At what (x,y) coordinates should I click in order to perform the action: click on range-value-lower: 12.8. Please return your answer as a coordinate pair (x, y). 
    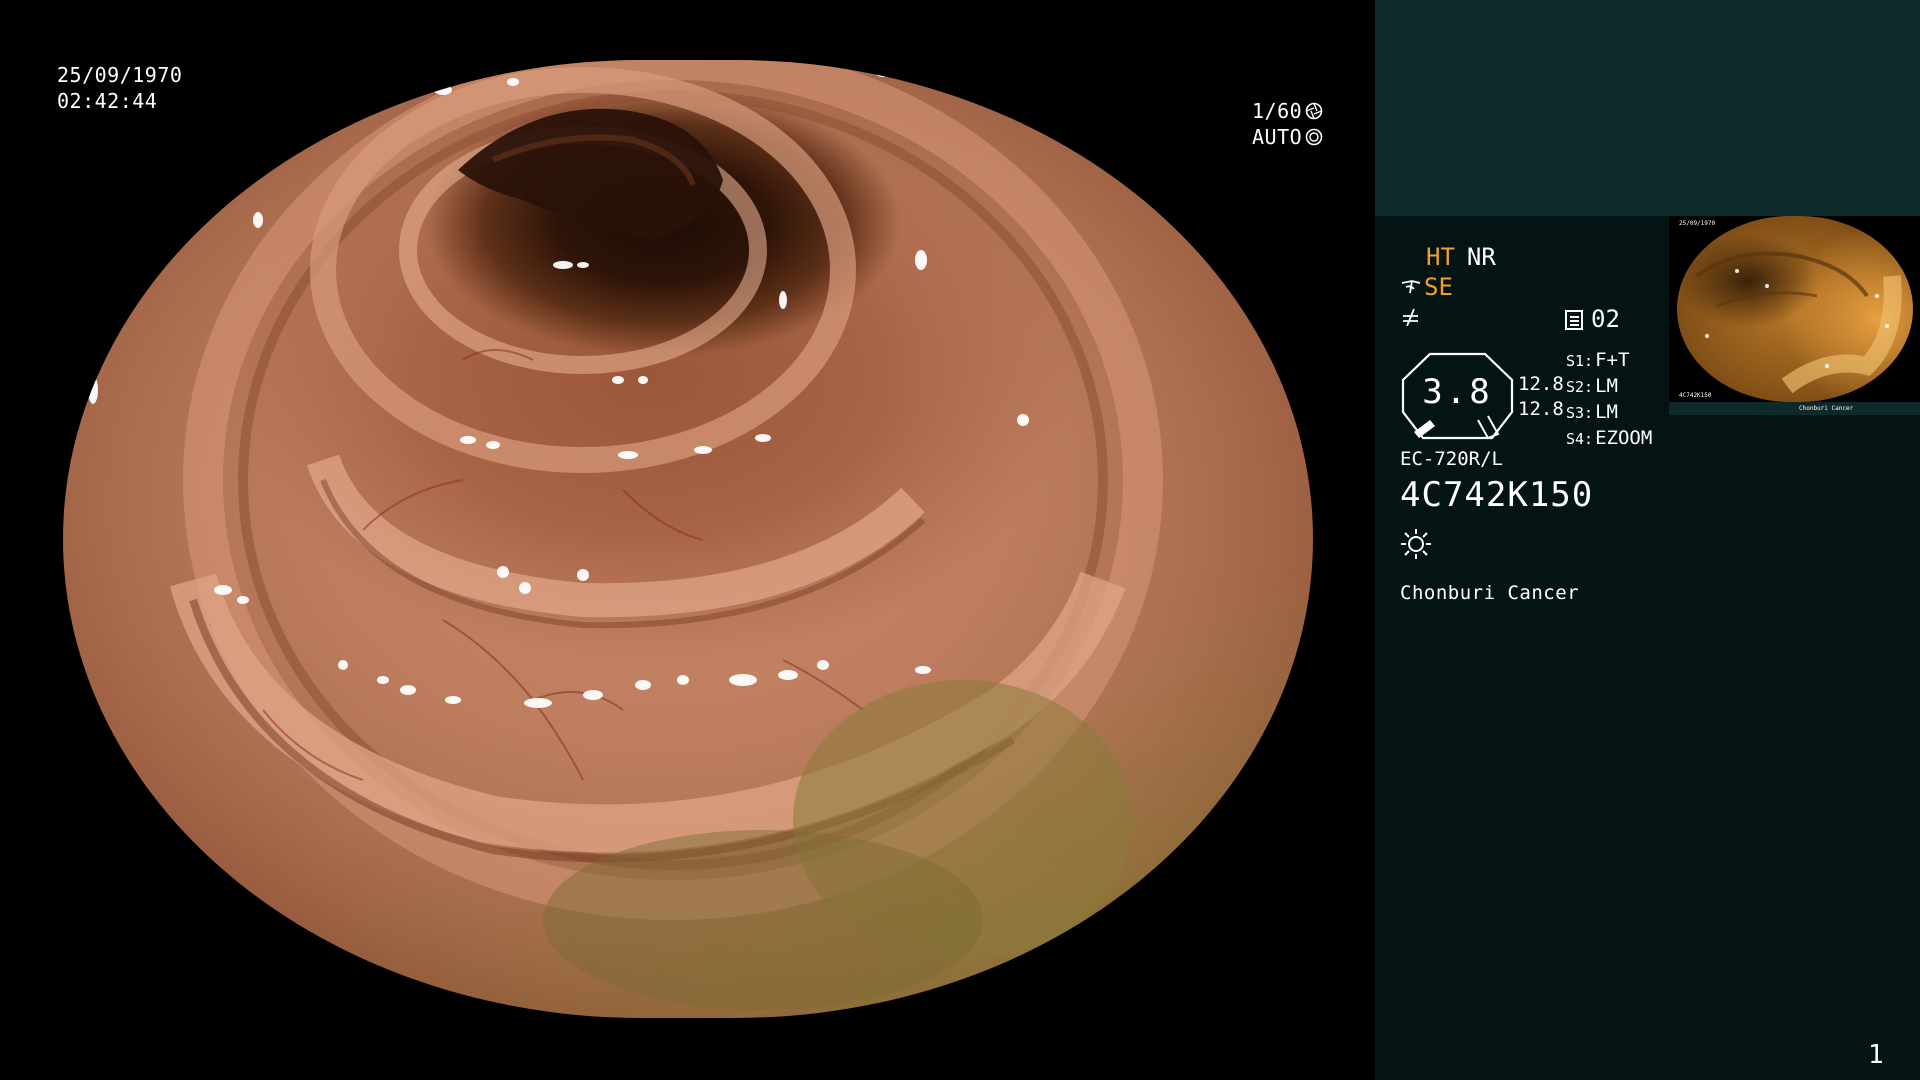
    Looking at the image, I should click on (1541, 409).